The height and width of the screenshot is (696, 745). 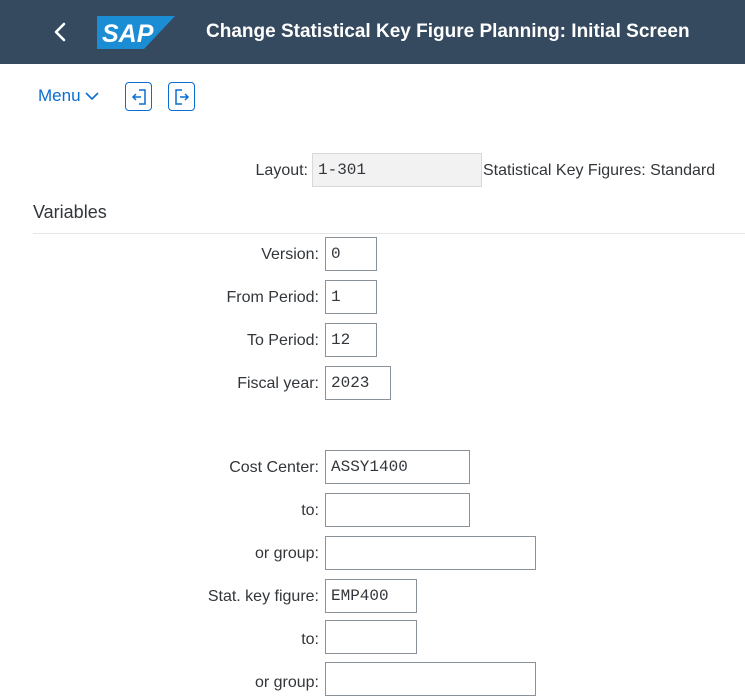 What do you see at coordinates (272, 297) in the screenshot?
I see `from-period-label: From Period:` at bounding box center [272, 297].